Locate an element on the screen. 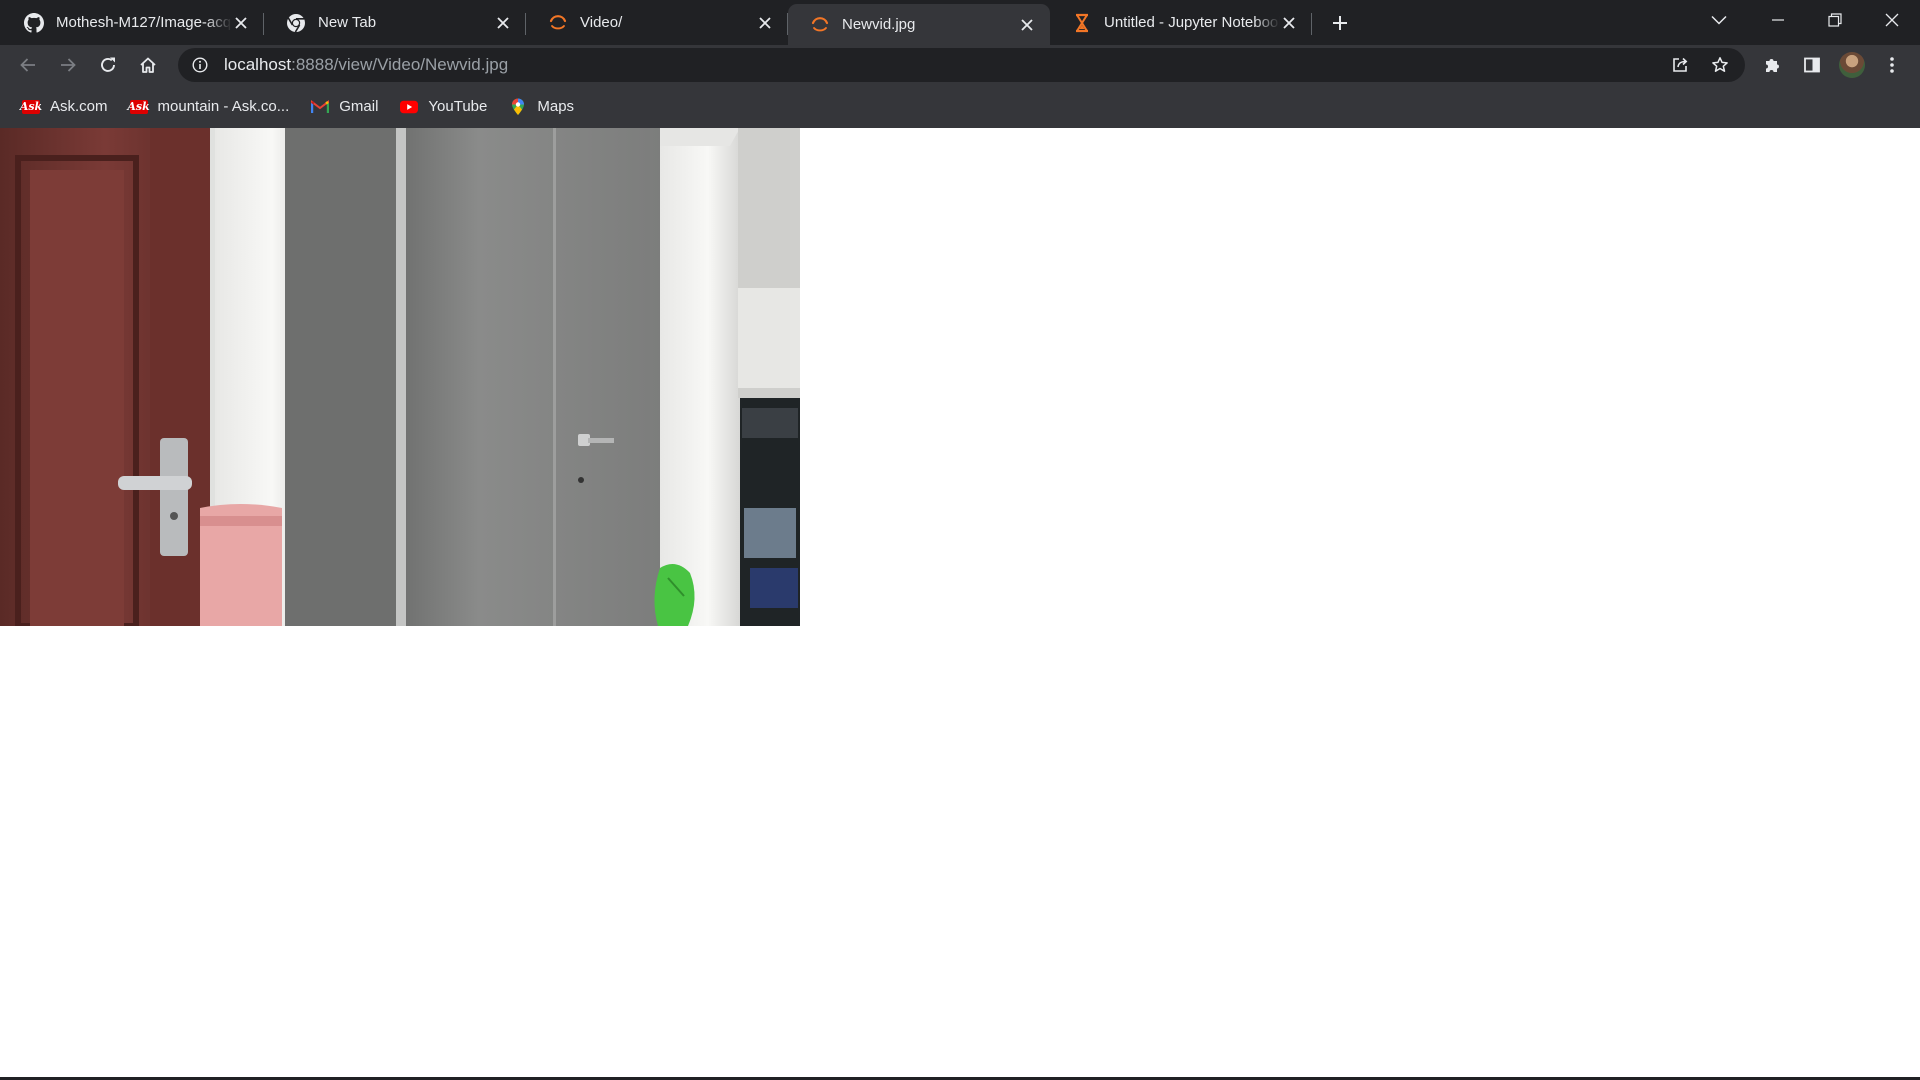 The image size is (1920, 1080). home-icon is located at coordinates (148, 65).